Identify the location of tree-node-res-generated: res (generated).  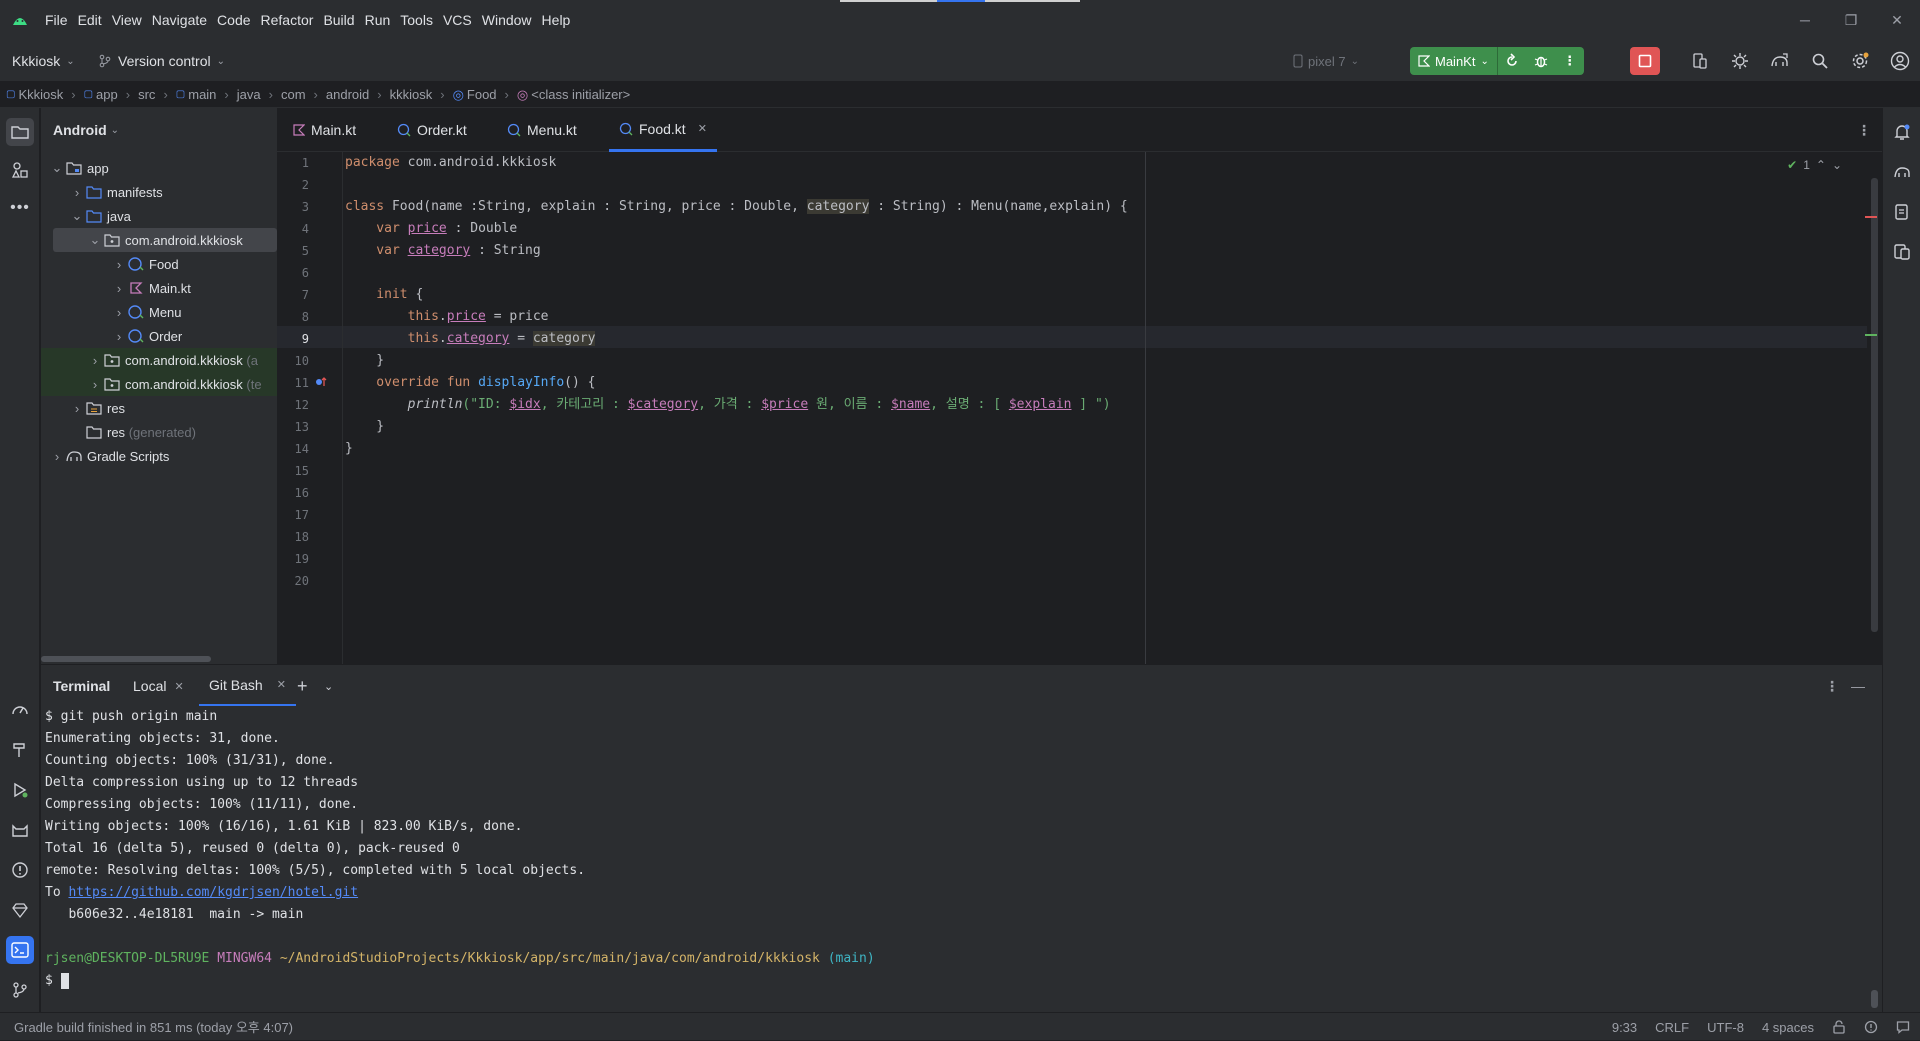
(159, 432).